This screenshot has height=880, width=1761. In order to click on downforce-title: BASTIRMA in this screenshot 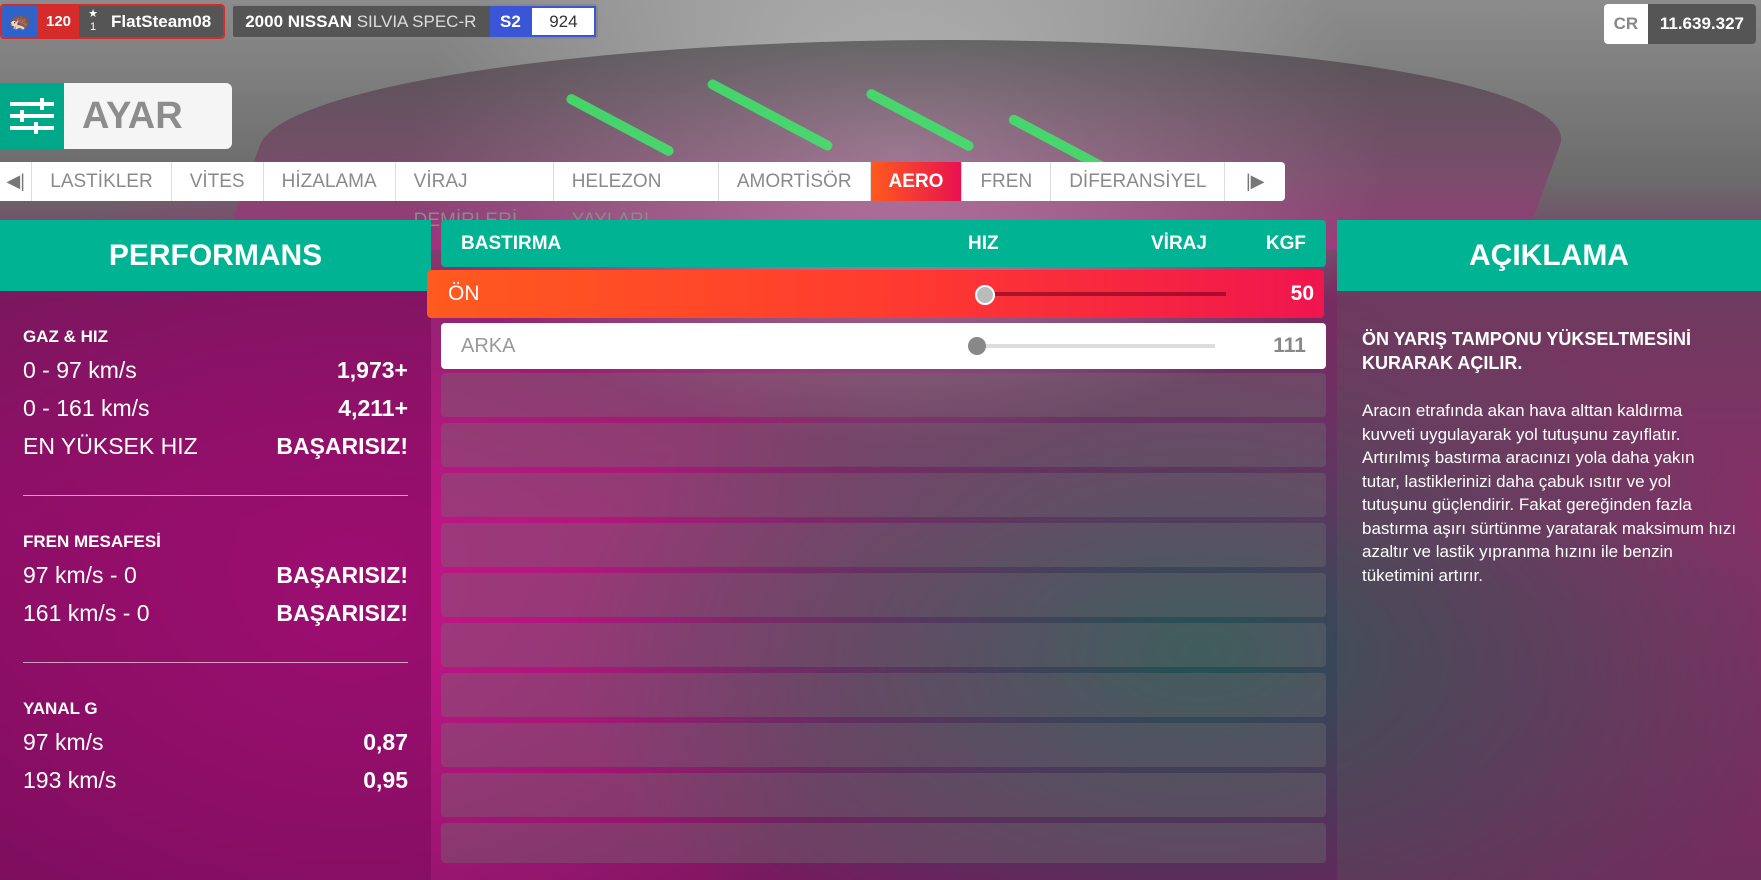, I will do `click(511, 243)`.